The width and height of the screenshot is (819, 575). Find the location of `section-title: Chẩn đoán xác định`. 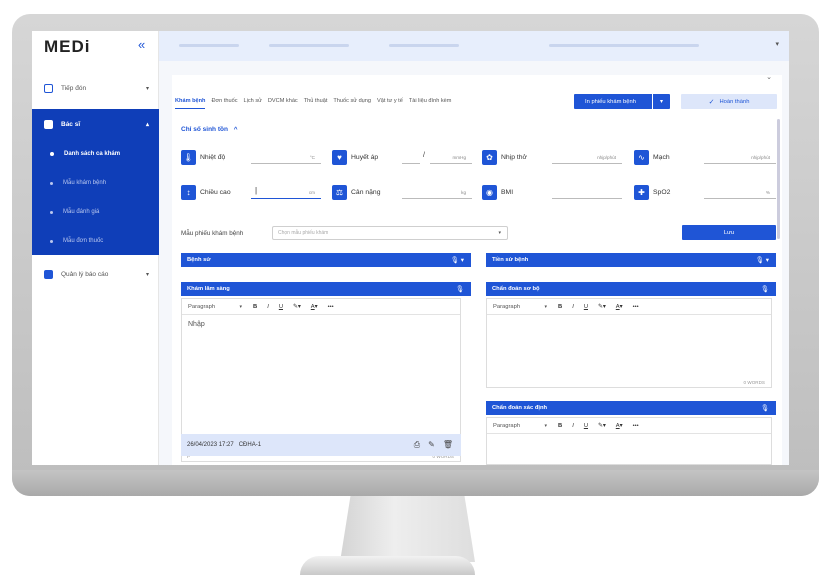

section-title: Chẩn đoán xác định is located at coordinates (520, 408).